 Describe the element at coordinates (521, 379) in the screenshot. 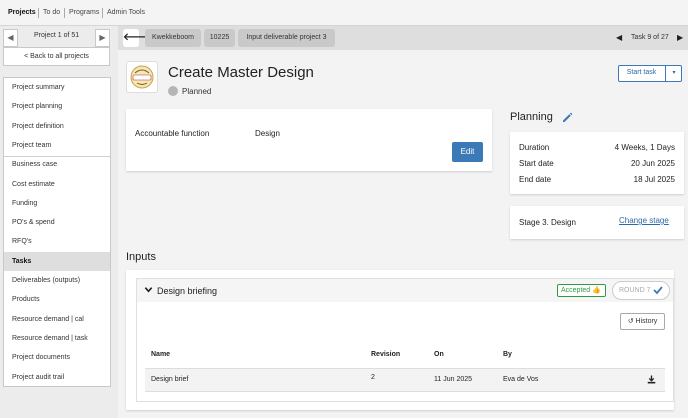

I see `row-by: Eva de Vos` at that location.